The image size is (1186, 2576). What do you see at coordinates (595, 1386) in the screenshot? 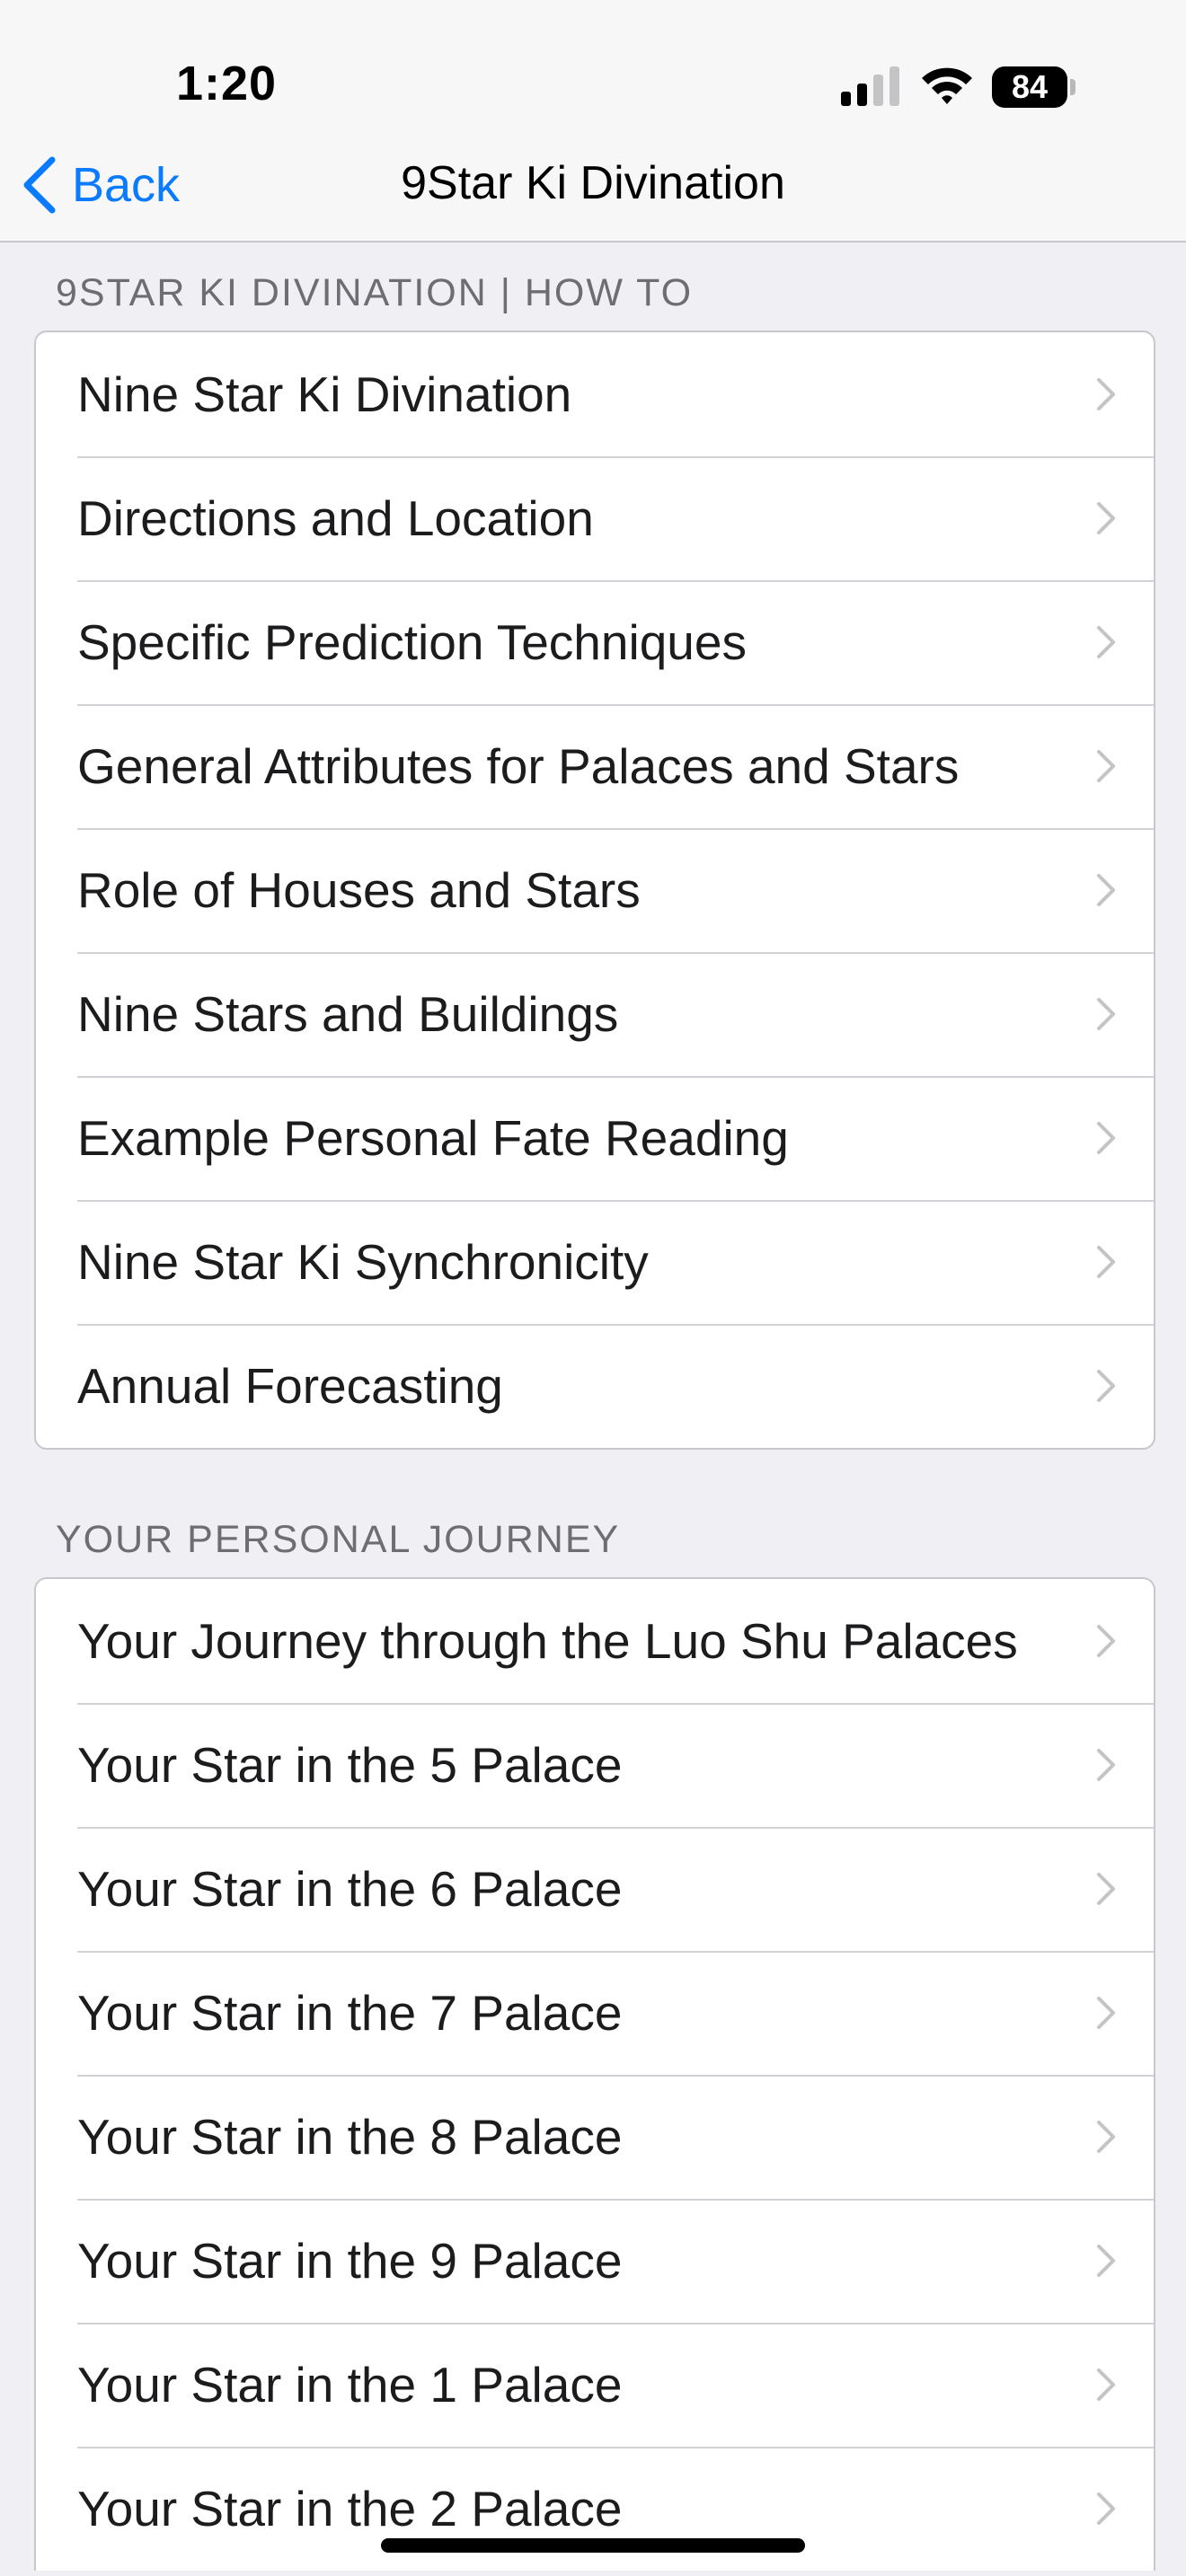
I see `list-item: Annual Forecasting` at bounding box center [595, 1386].